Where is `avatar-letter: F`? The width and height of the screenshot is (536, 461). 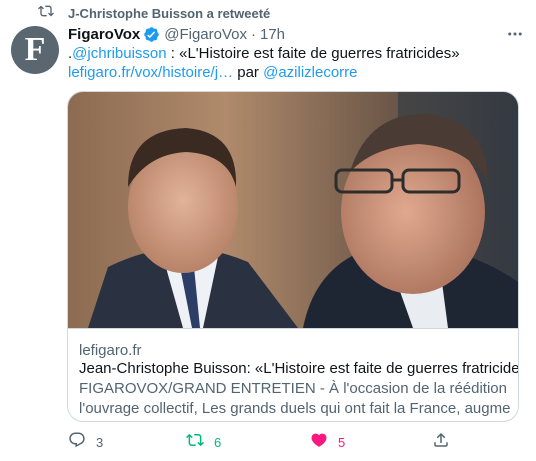 avatar-letter: F is located at coordinates (35, 49).